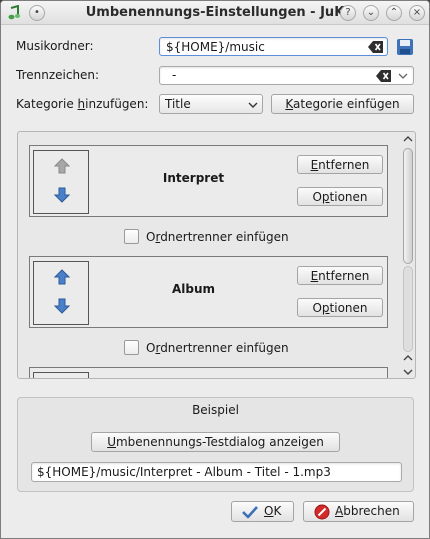 The height and width of the screenshot is (539, 430). I want to click on close-icon: ×, so click(417, 13).